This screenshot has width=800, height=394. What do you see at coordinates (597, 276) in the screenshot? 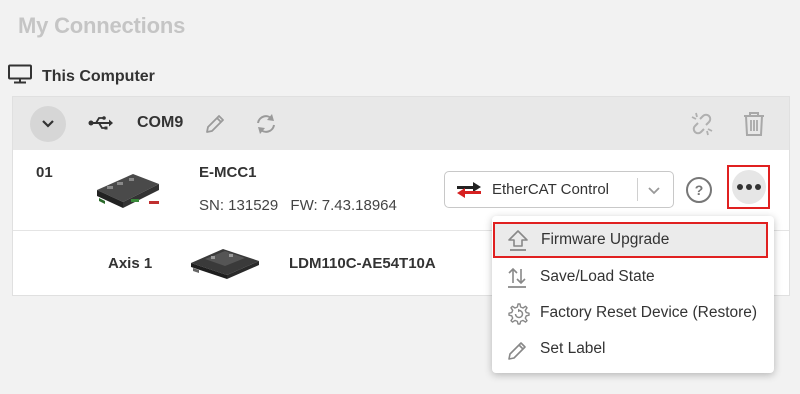
I see `menu-item-label: Save/Load State` at bounding box center [597, 276].